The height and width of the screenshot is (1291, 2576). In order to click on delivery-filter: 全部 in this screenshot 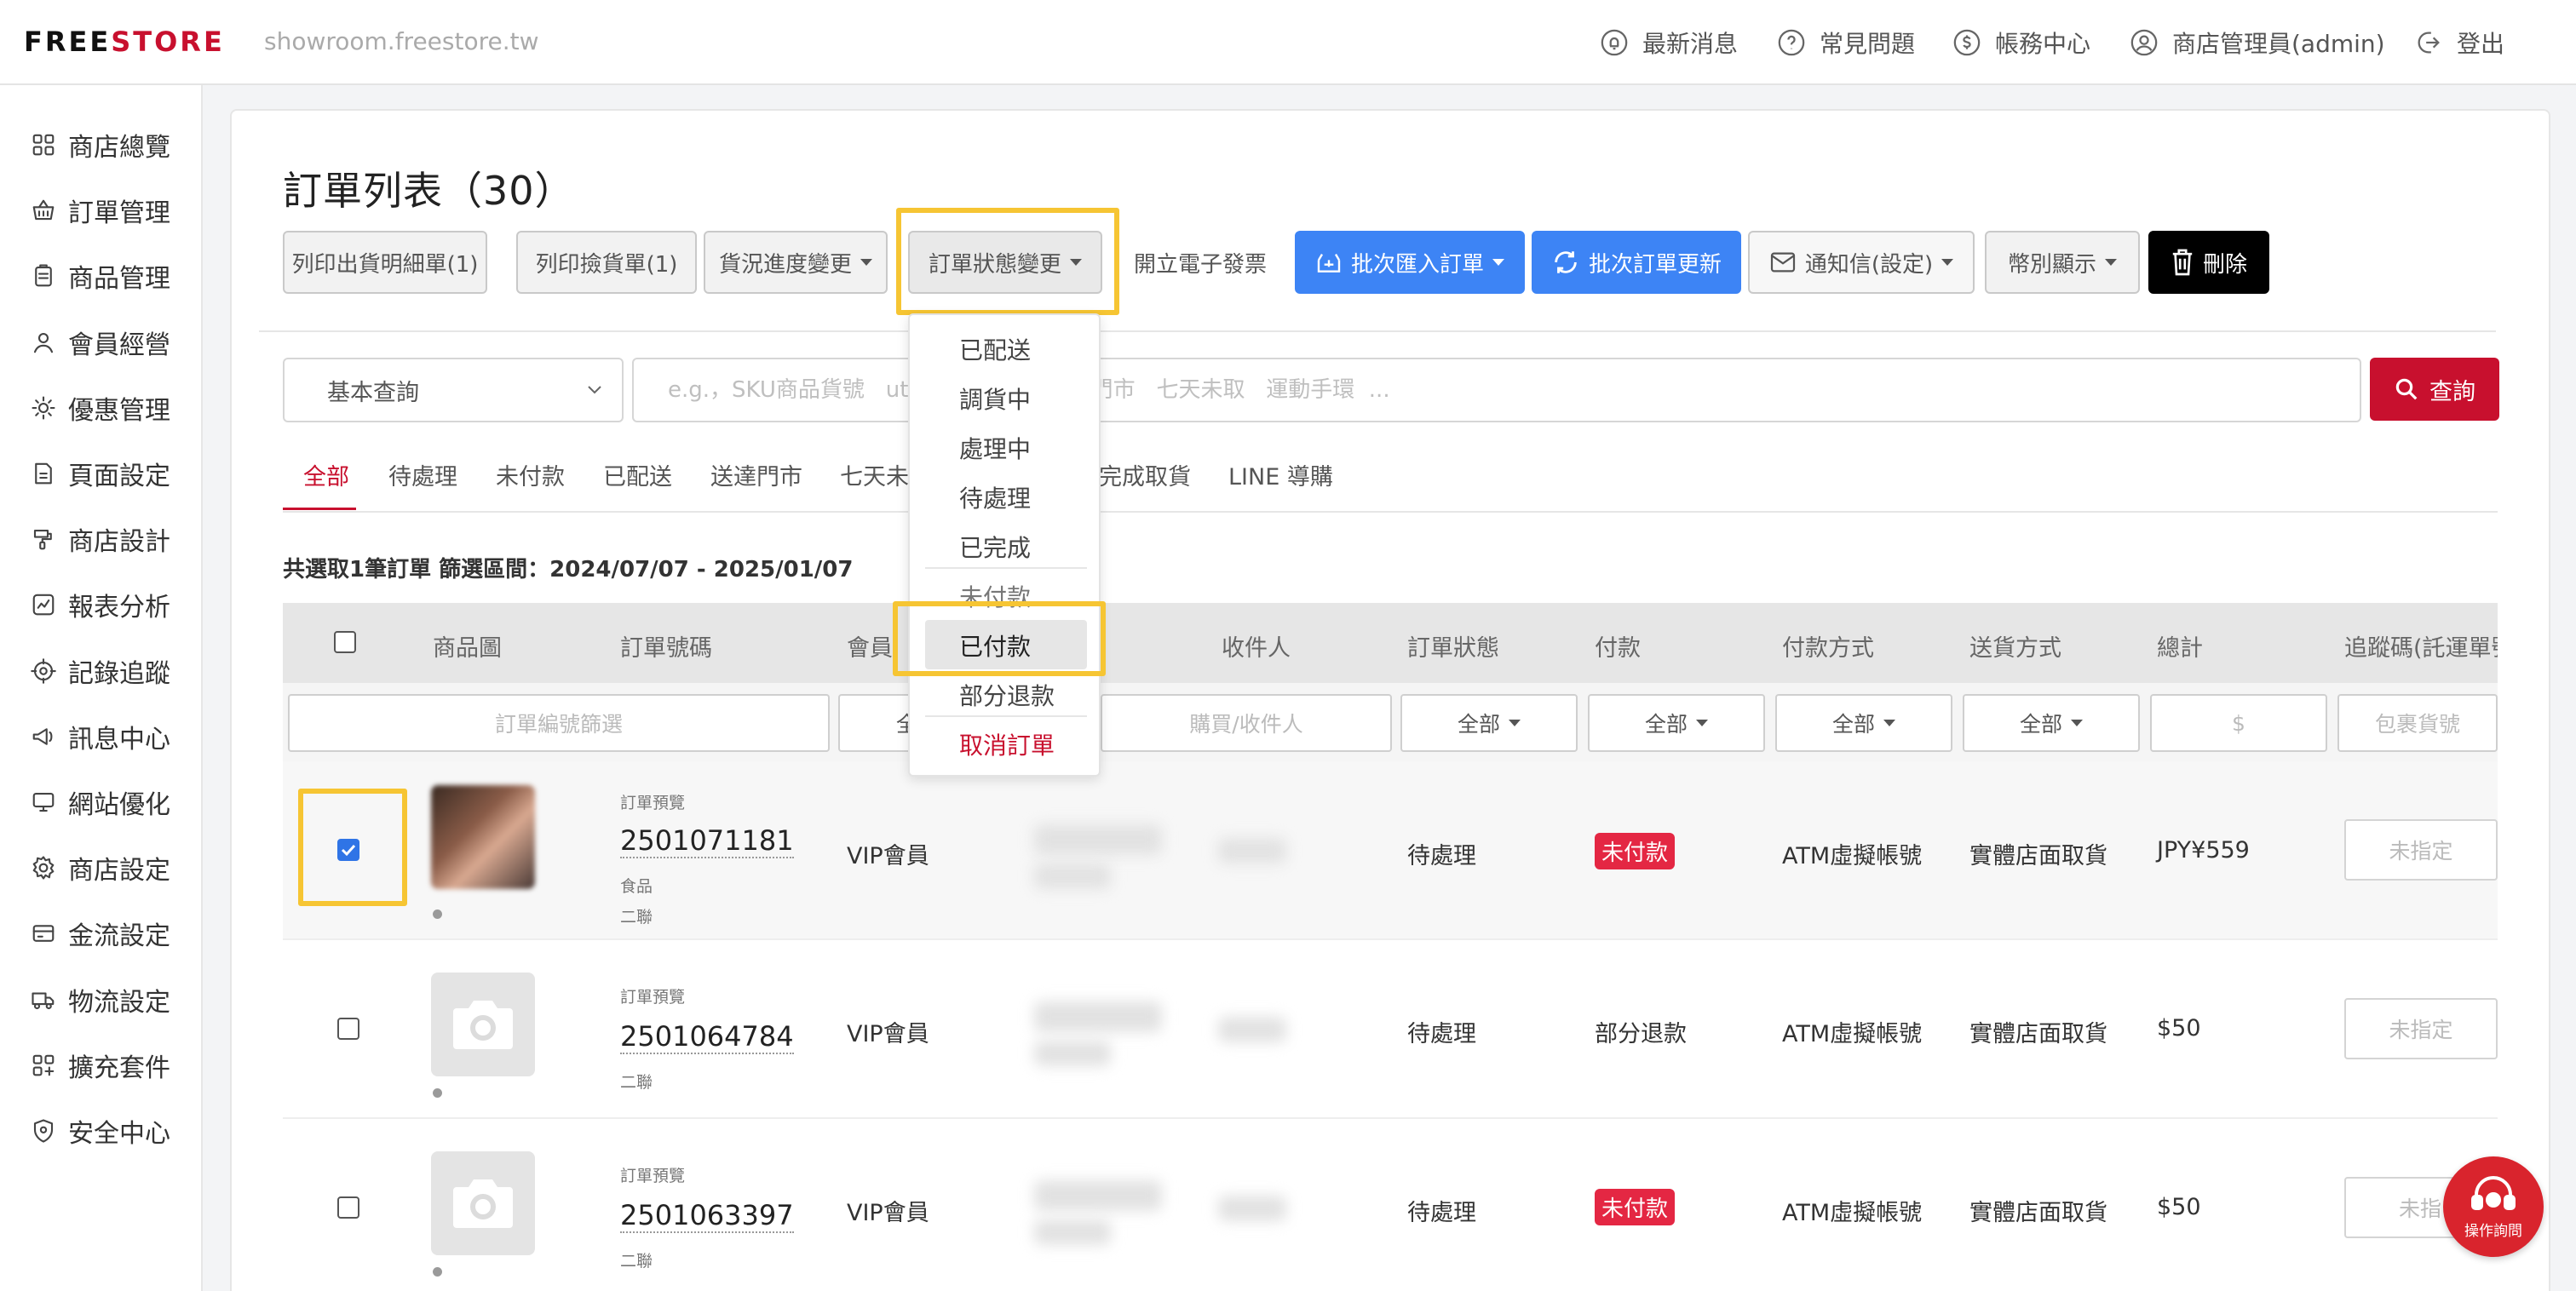, I will do `click(2052, 723)`.